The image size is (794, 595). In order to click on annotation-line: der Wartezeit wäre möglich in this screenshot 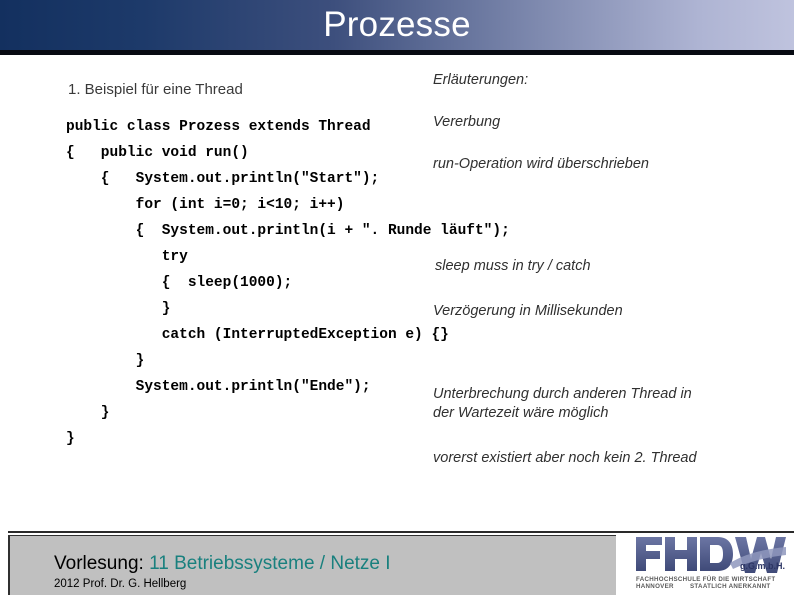, I will do `click(521, 413)`.